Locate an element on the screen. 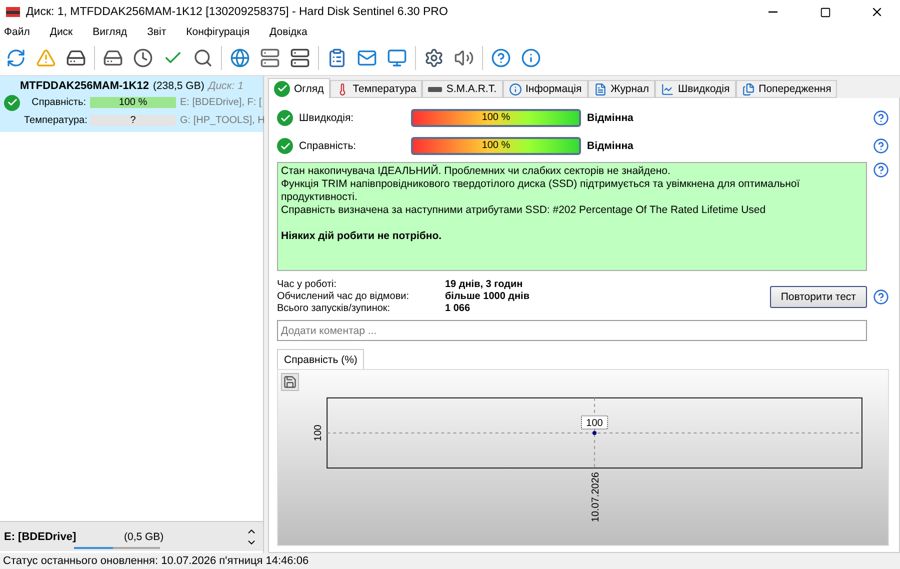 The width and height of the screenshot is (900, 569). volume-list: E: [BDEDrive], F: [ is located at coordinates (221, 102).